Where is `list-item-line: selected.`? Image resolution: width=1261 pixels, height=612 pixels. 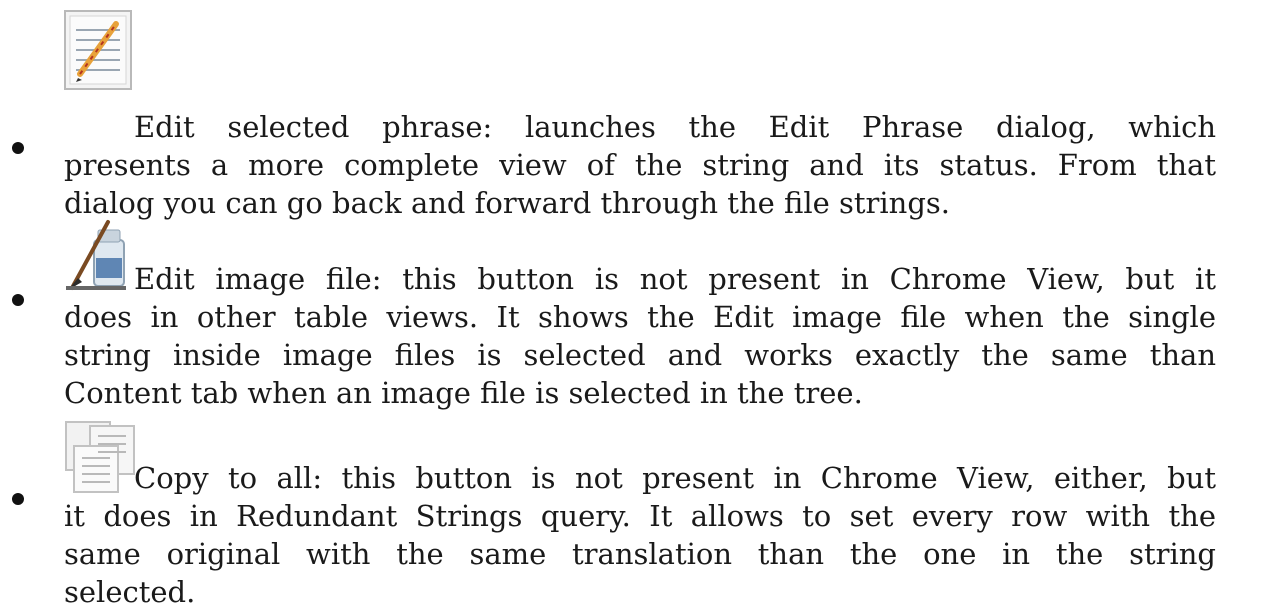 list-item-line: selected. is located at coordinates (130, 592).